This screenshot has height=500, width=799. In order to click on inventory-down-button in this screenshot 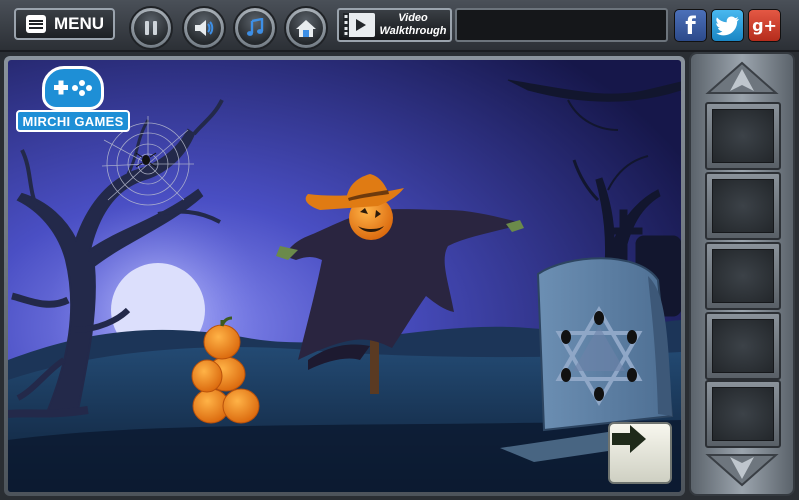, I will do `click(742, 469)`.